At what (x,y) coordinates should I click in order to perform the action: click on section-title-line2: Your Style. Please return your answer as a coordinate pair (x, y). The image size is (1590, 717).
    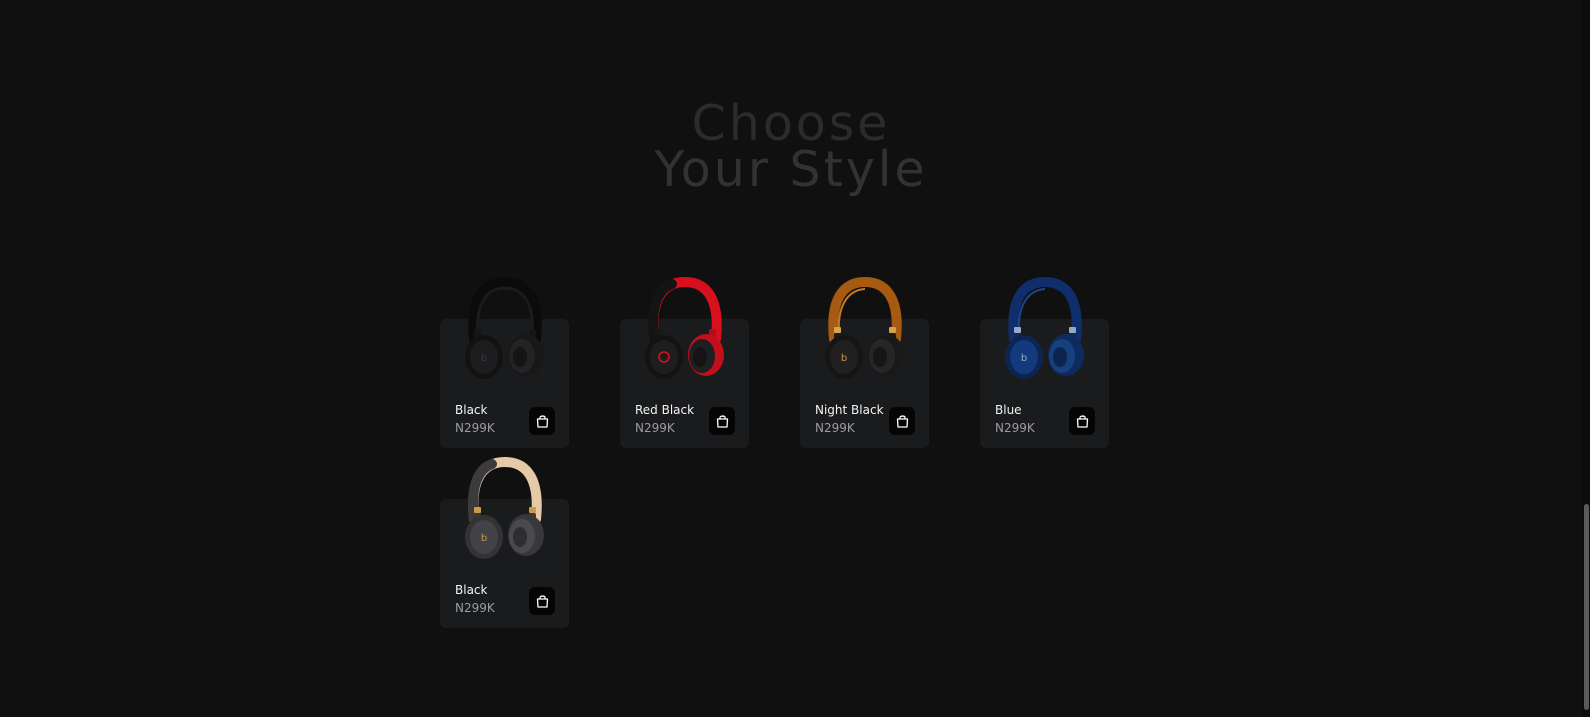
    Looking at the image, I should click on (791, 169).